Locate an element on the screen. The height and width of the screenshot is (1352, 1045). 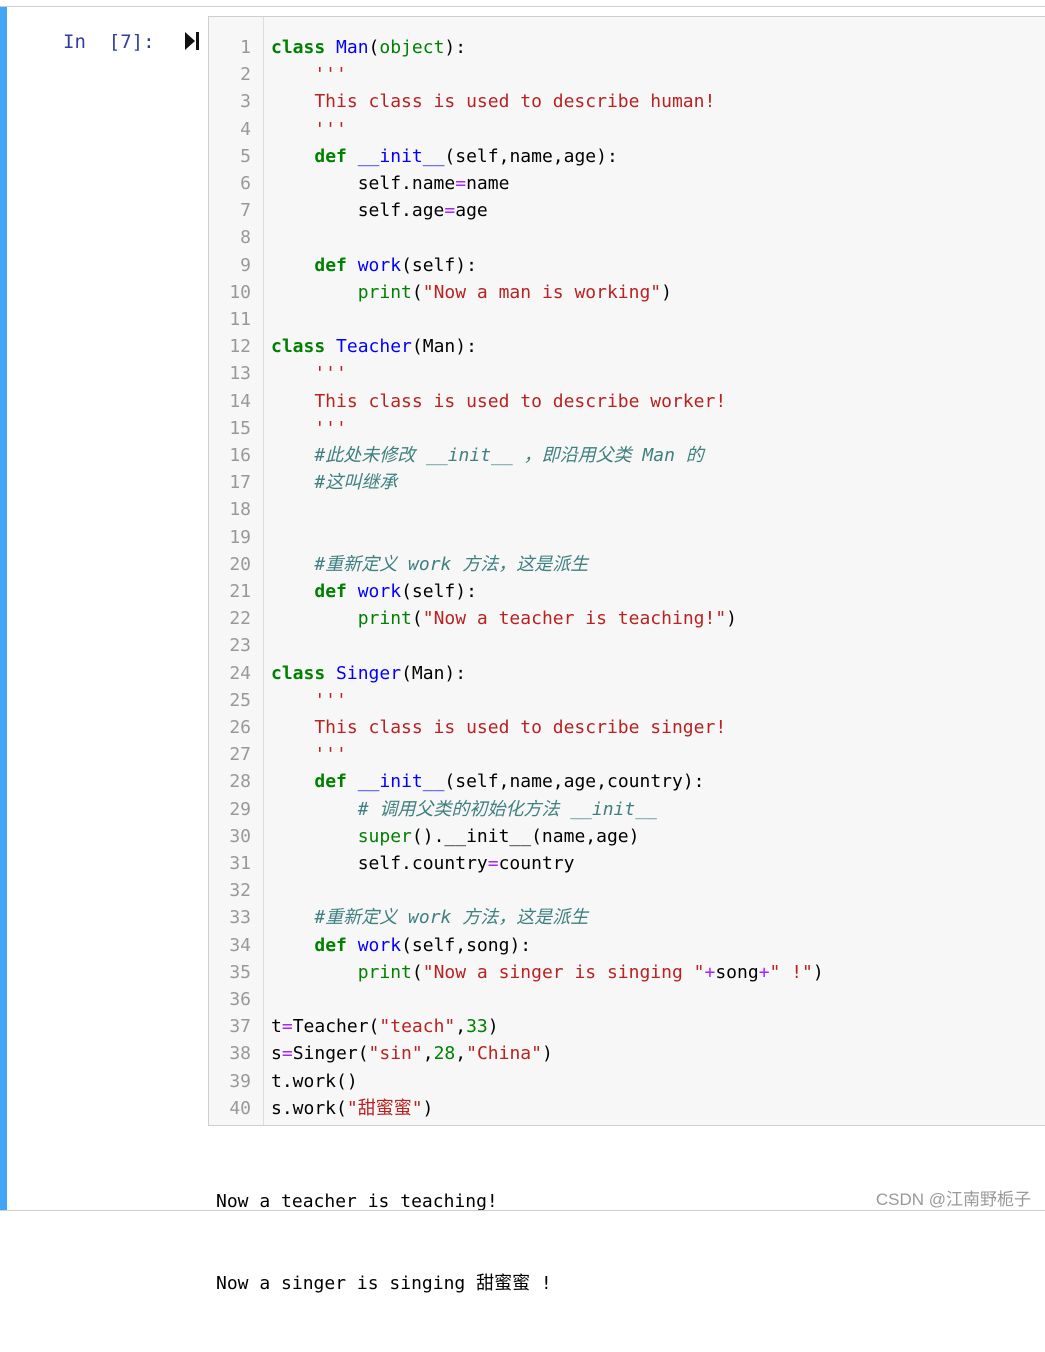
code-token: name is located at coordinates (488, 183).